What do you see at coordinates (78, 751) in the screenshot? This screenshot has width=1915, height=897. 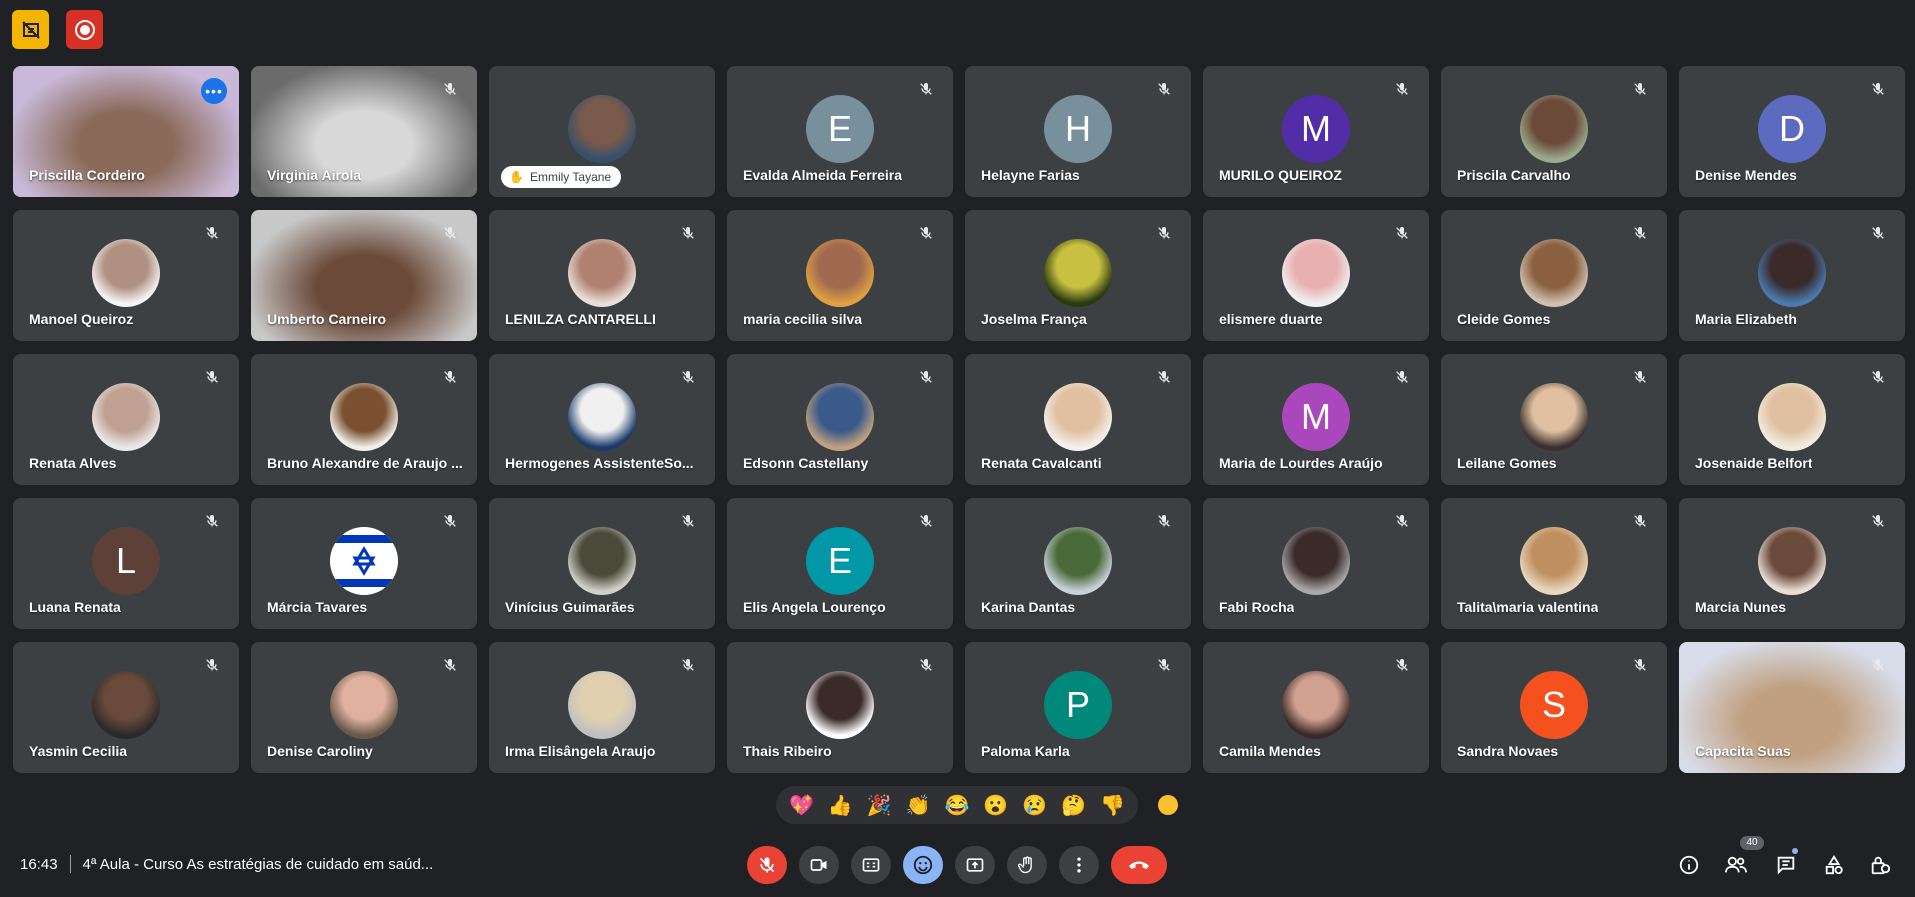 I see `participant-name: Yasmin Cecilia` at bounding box center [78, 751].